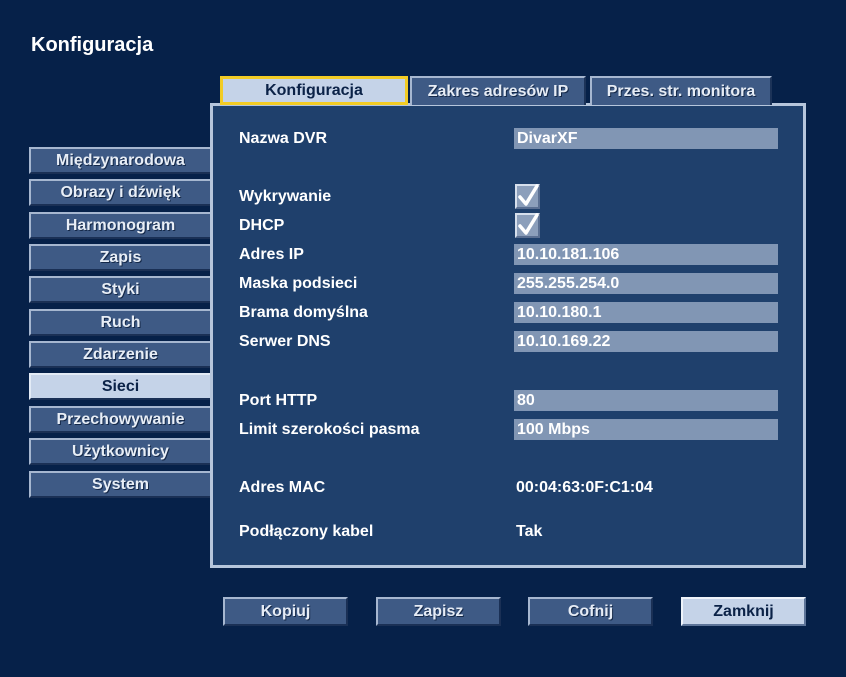  I want to click on default-gateway-field: 10.10.180.1, so click(646, 312).